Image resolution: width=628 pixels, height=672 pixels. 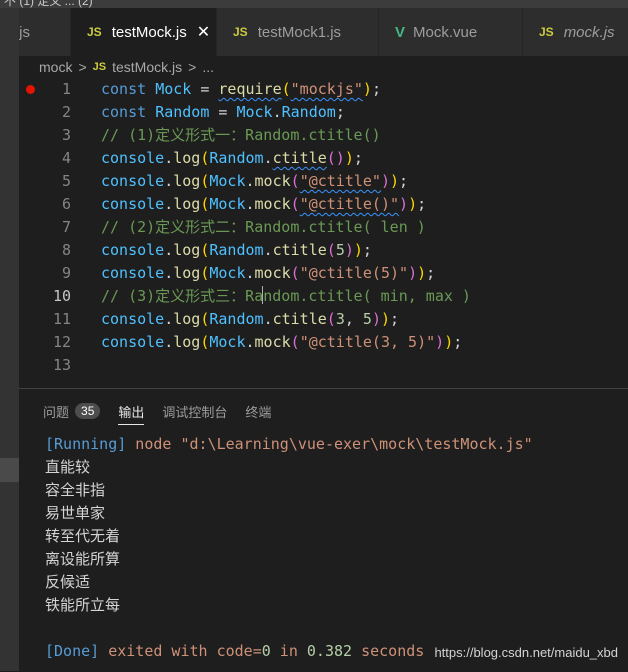 I want to click on tab-label: testMock1.js, so click(x=299, y=32).